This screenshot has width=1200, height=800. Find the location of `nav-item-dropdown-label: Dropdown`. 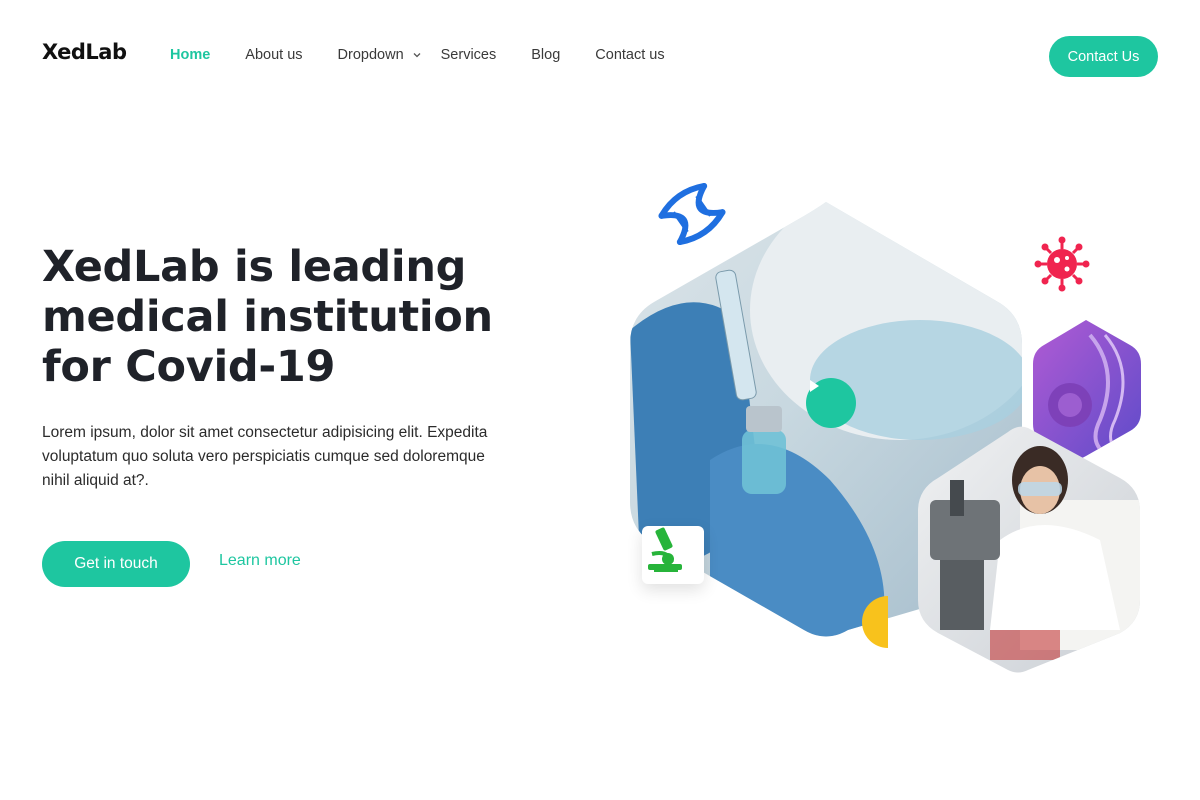

nav-item-dropdown-label: Dropdown is located at coordinates (370, 55).